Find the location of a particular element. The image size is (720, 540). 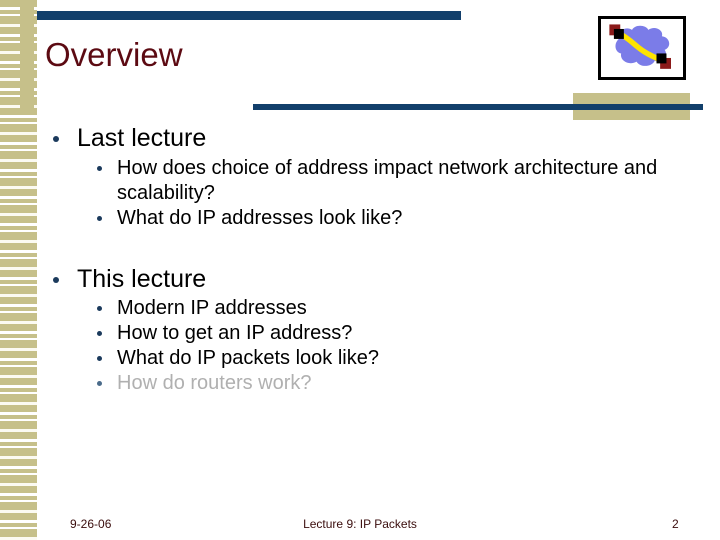

sub-bullet-label: How do routers work? is located at coordinates (214, 383).